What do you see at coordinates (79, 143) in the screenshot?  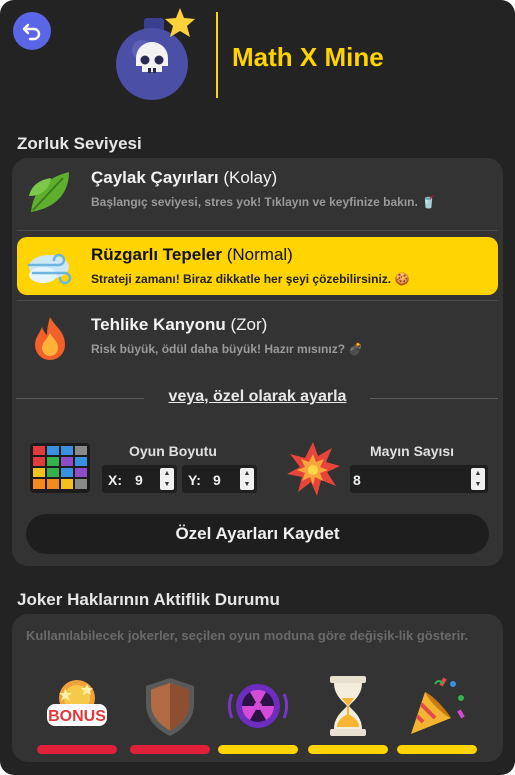 I see `difficulty-section-title: Zorluk Seviyesi` at bounding box center [79, 143].